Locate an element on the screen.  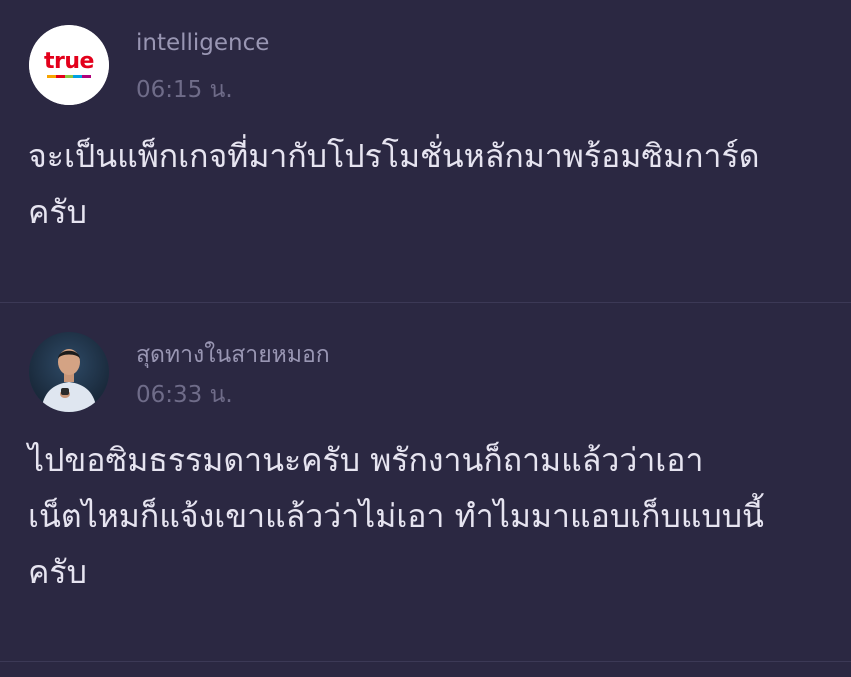
timestamp: 06:33 น. is located at coordinates (184, 395).